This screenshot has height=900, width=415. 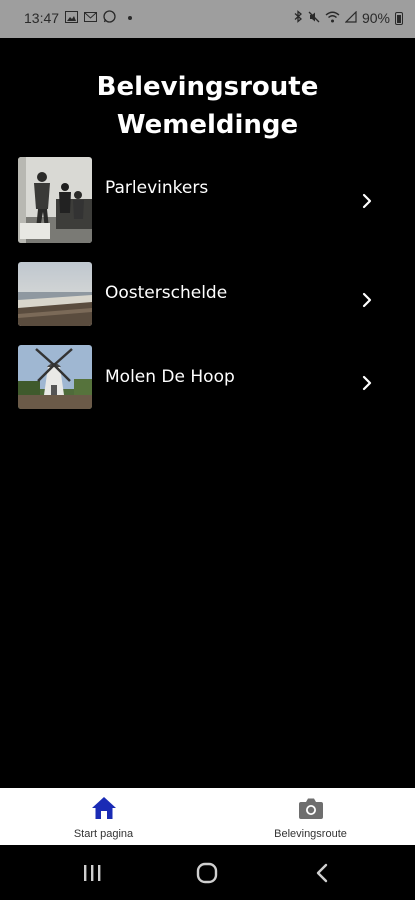 I want to click on route-label-molen-de-hoop: Molen De Hoop, so click(x=170, y=377).